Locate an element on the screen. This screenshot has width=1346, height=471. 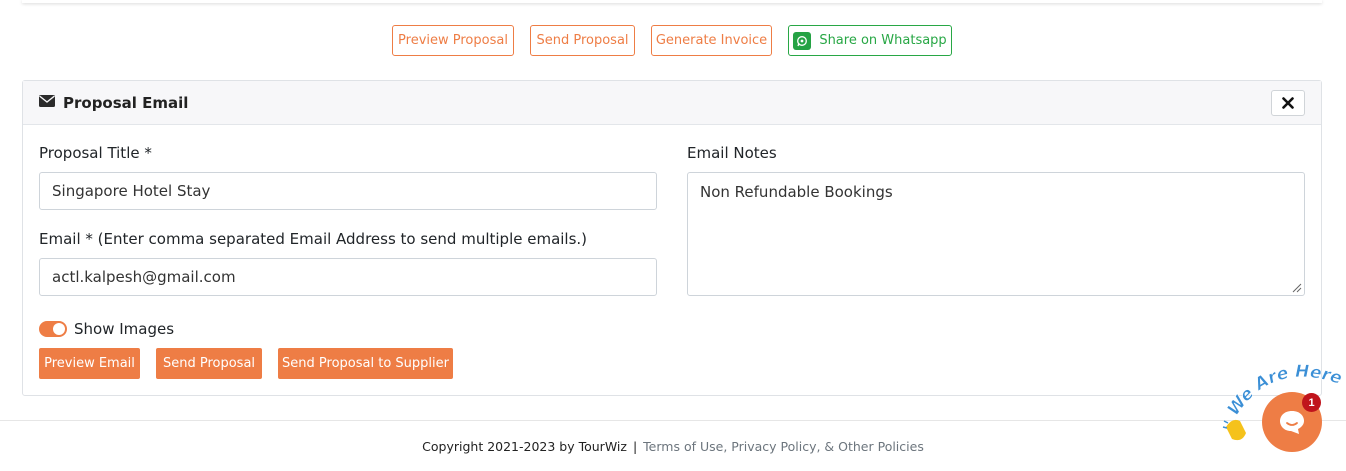
send-proposal-button: Send Proposal is located at coordinates (582, 40).